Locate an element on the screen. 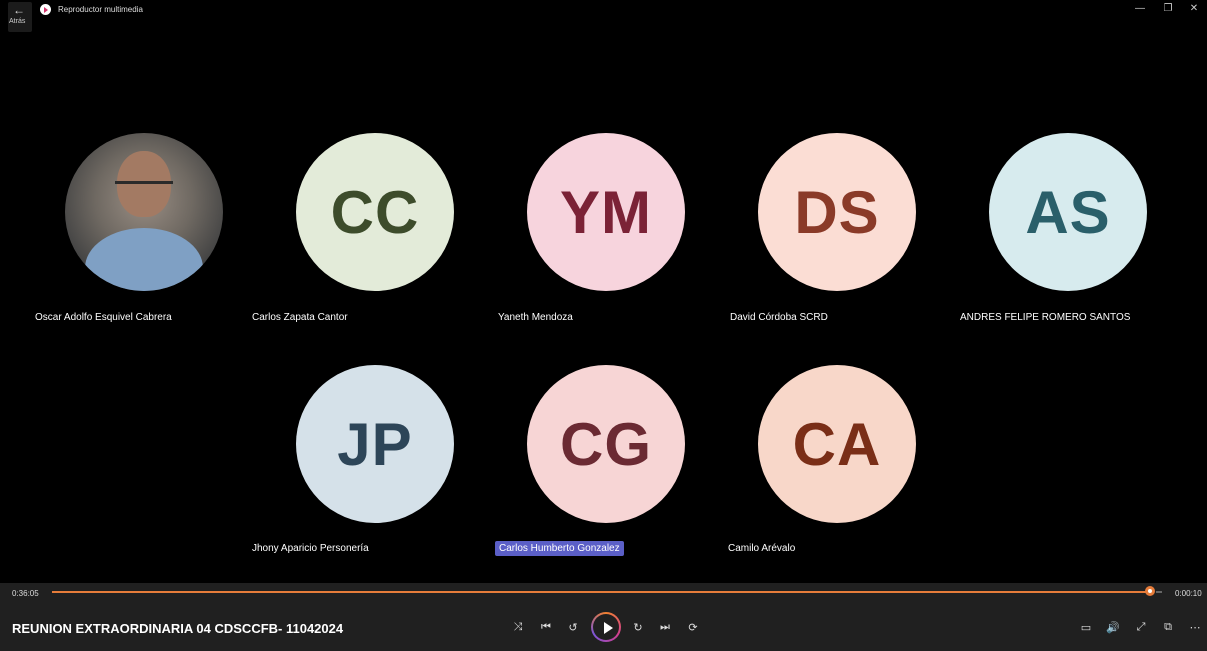 The width and height of the screenshot is (1207, 651). participant-name: Jhony Aparicio Personería is located at coordinates (310, 548).